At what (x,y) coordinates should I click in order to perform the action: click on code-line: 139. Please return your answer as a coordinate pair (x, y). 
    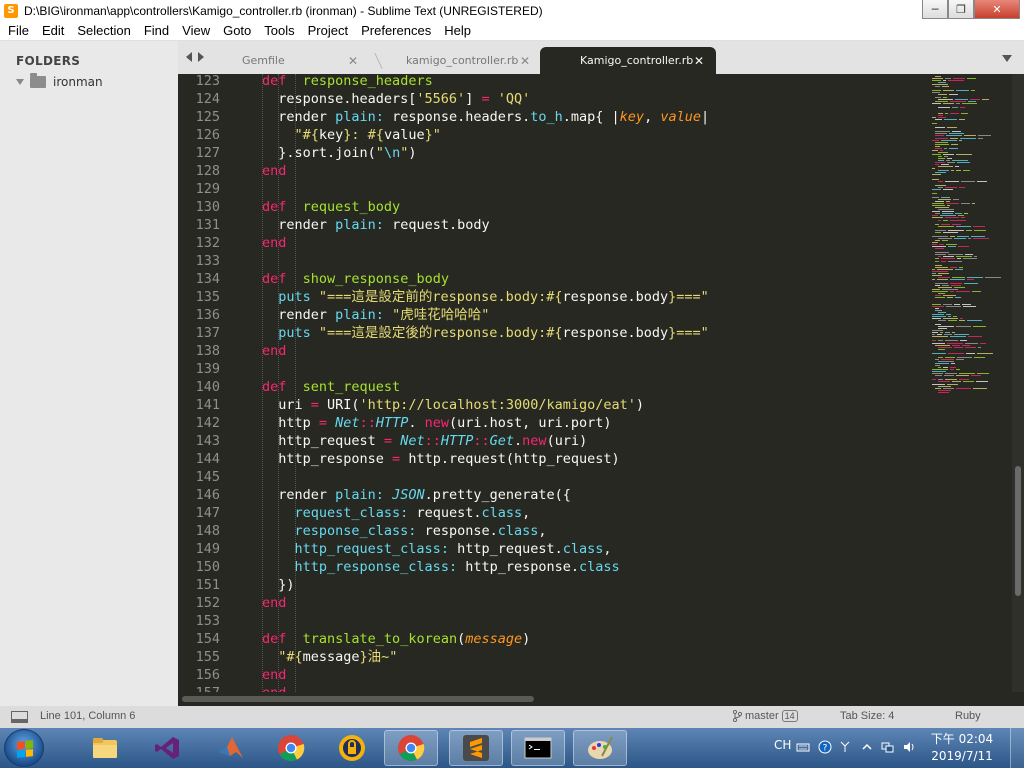
    Looking at the image, I should click on (554, 369).